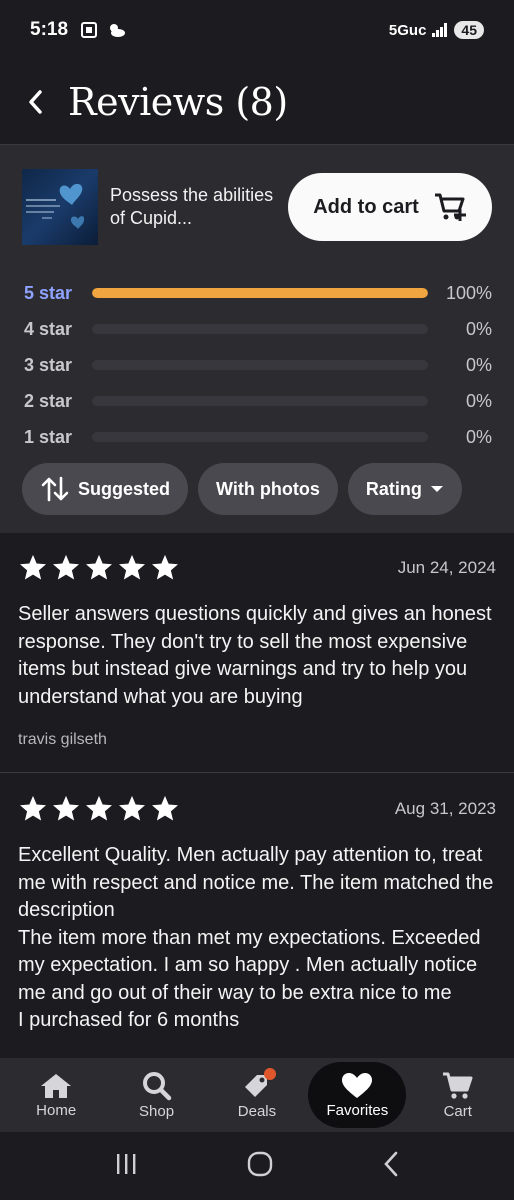  I want to click on screenshot-icon, so click(89, 30).